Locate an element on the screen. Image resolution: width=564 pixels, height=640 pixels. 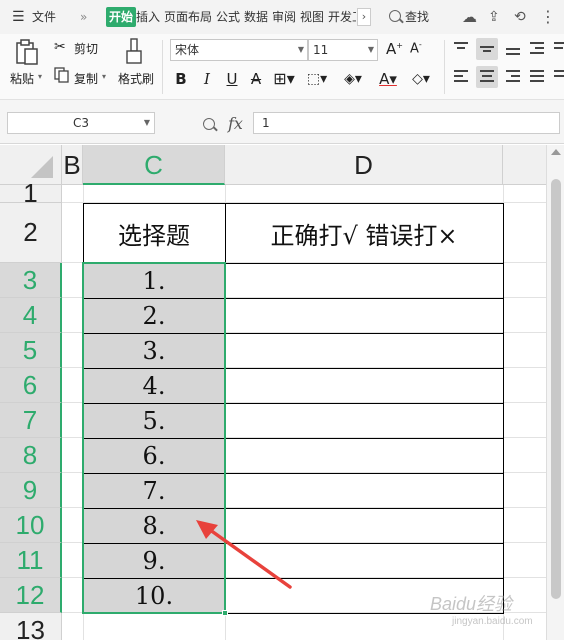
paste-label: 粘贴 is located at coordinates (22, 78).